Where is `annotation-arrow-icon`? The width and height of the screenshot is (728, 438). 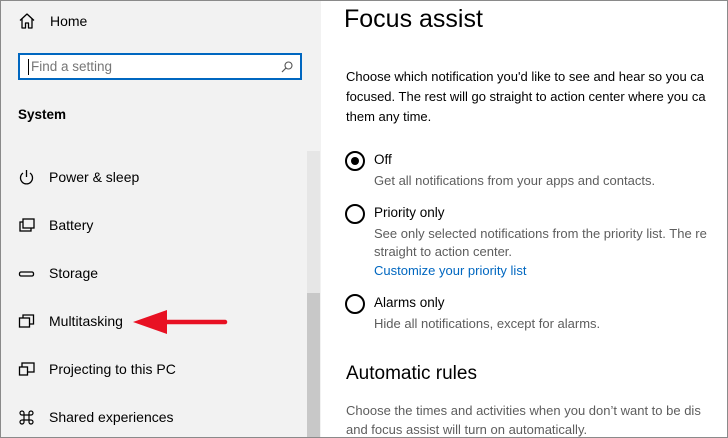 annotation-arrow-icon is located at coordinates (180, 322).